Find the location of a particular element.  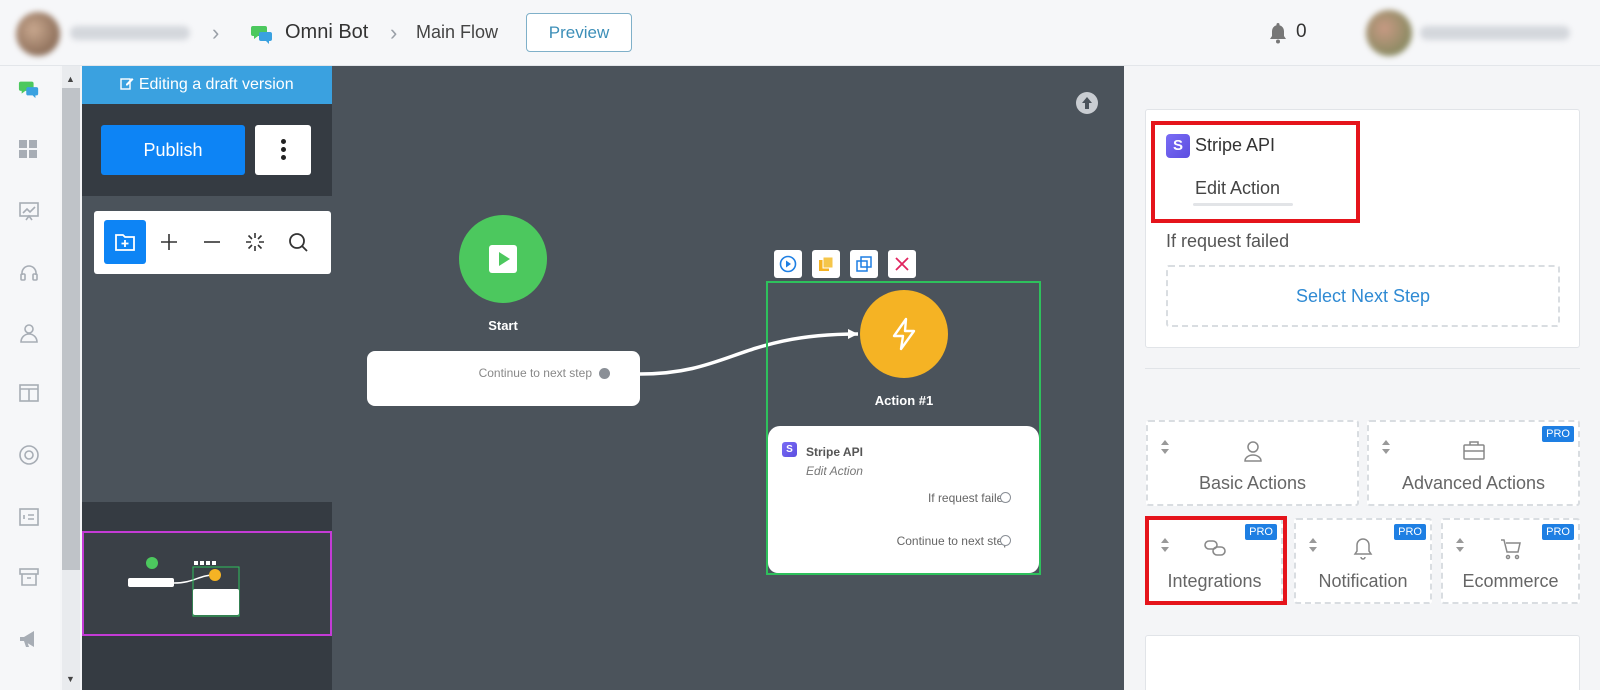

failed-output-port is located at coordinates (1005, 497).